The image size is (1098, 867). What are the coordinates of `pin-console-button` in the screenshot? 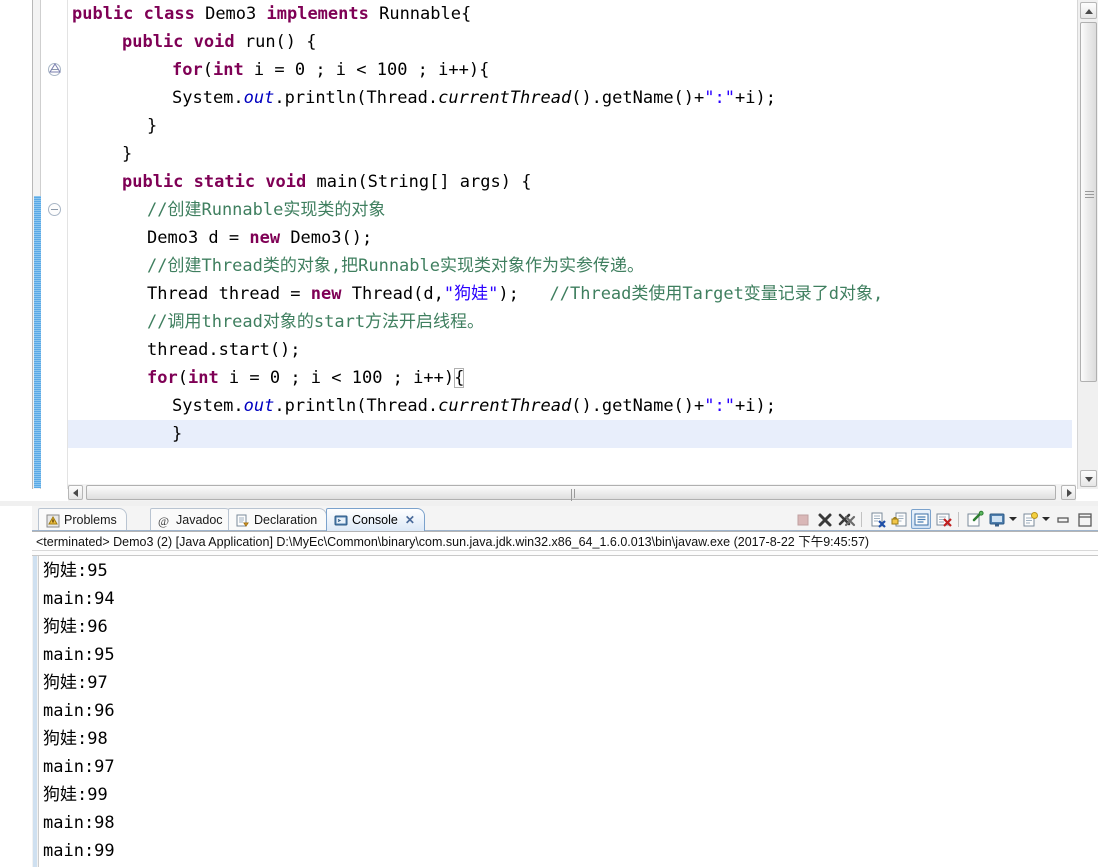 It's located at (974, 519).